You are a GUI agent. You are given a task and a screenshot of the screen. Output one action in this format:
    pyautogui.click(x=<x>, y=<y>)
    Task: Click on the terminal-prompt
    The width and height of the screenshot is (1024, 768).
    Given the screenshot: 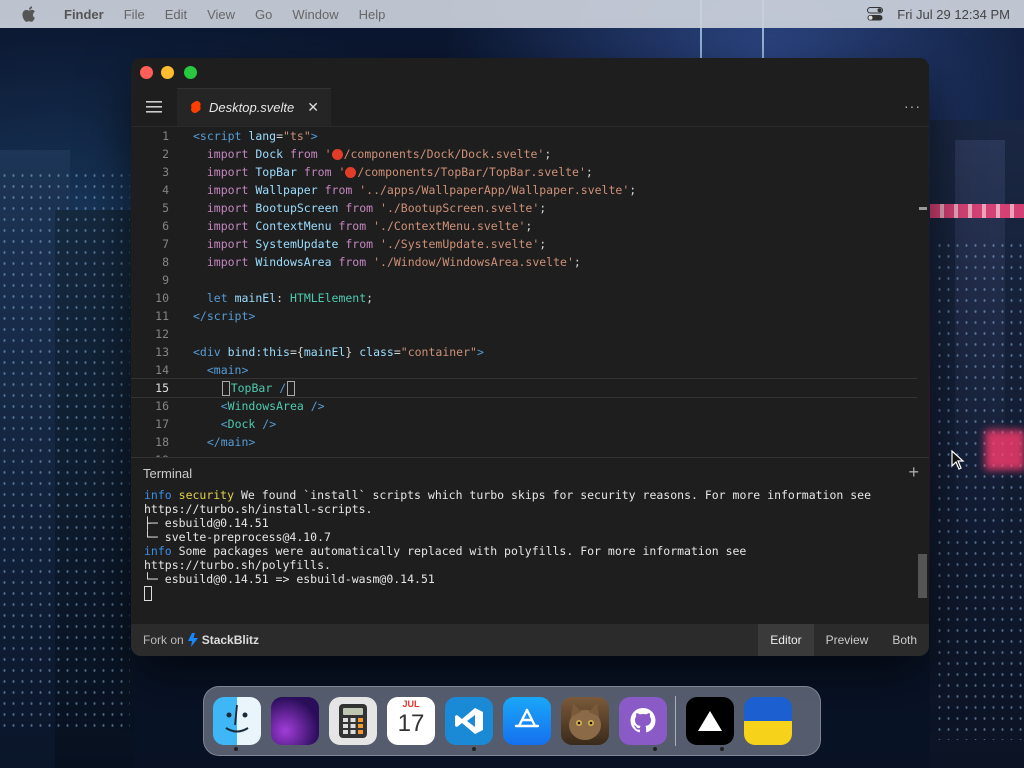 What is the action you would take?
    pyautogui.click(x=536, y=593)
    